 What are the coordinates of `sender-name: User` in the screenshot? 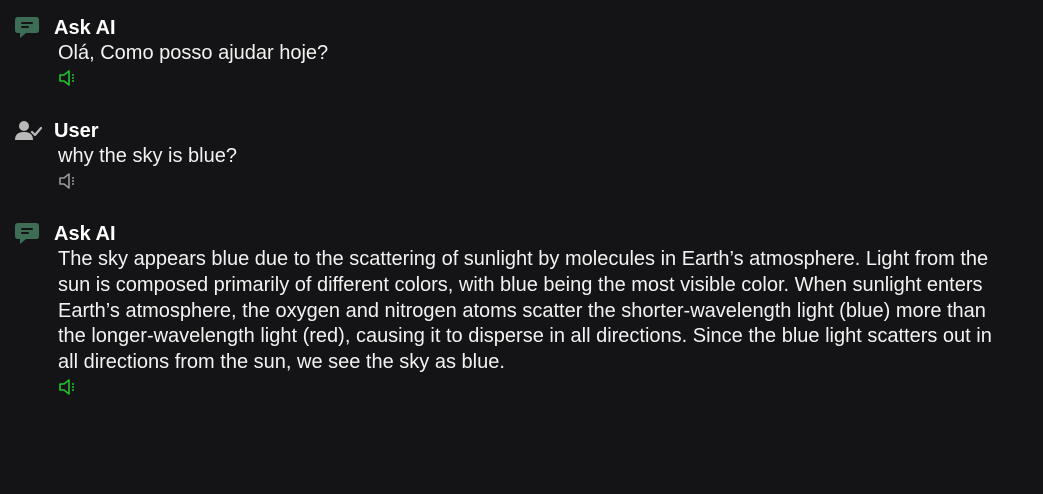 It's located at (76, 131).